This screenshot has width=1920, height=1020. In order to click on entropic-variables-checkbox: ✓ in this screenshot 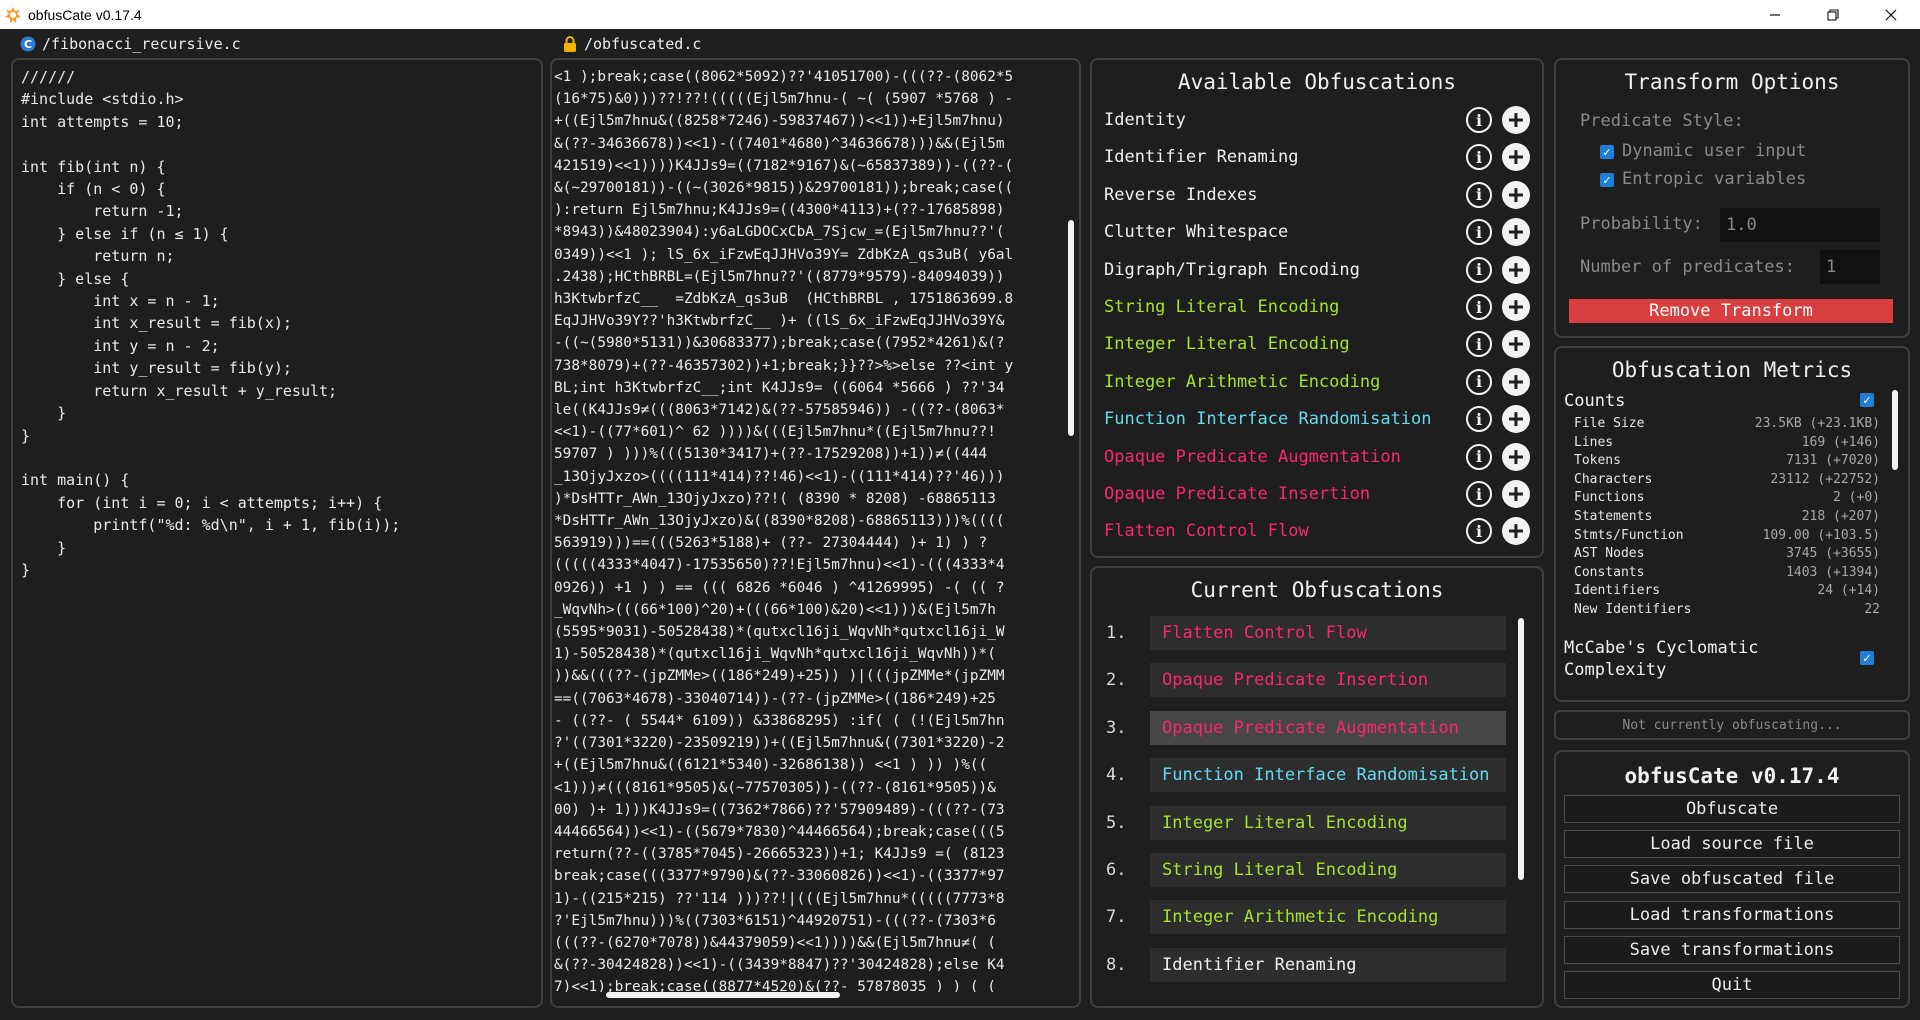, I will do `click(1607, 180)`.